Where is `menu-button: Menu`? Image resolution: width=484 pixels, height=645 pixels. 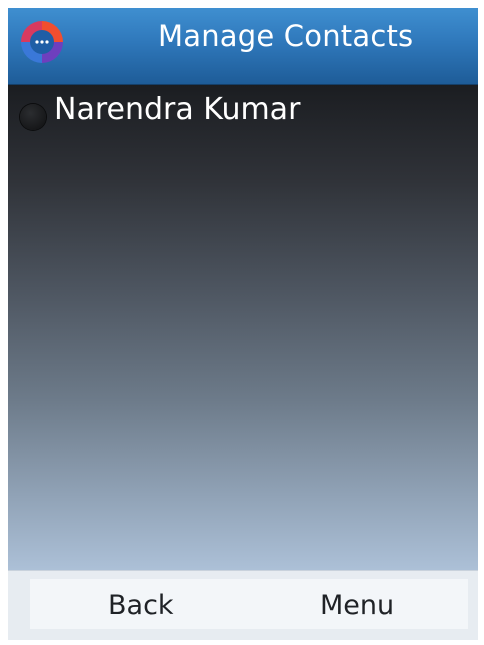
menu-button: Menu is located at coordinates (357, 606).